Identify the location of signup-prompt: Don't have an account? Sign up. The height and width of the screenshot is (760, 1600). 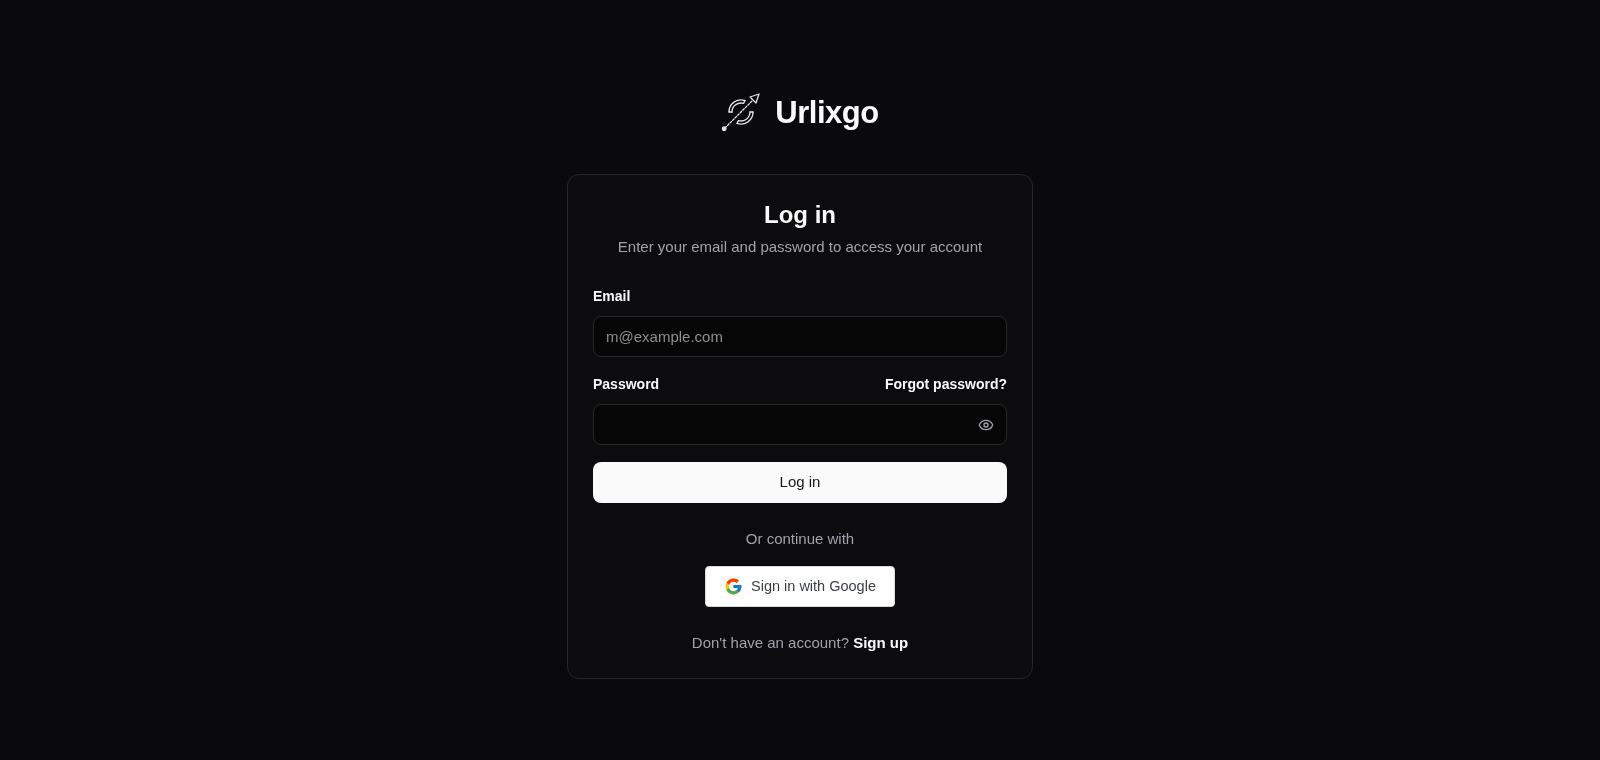
(800, 643).